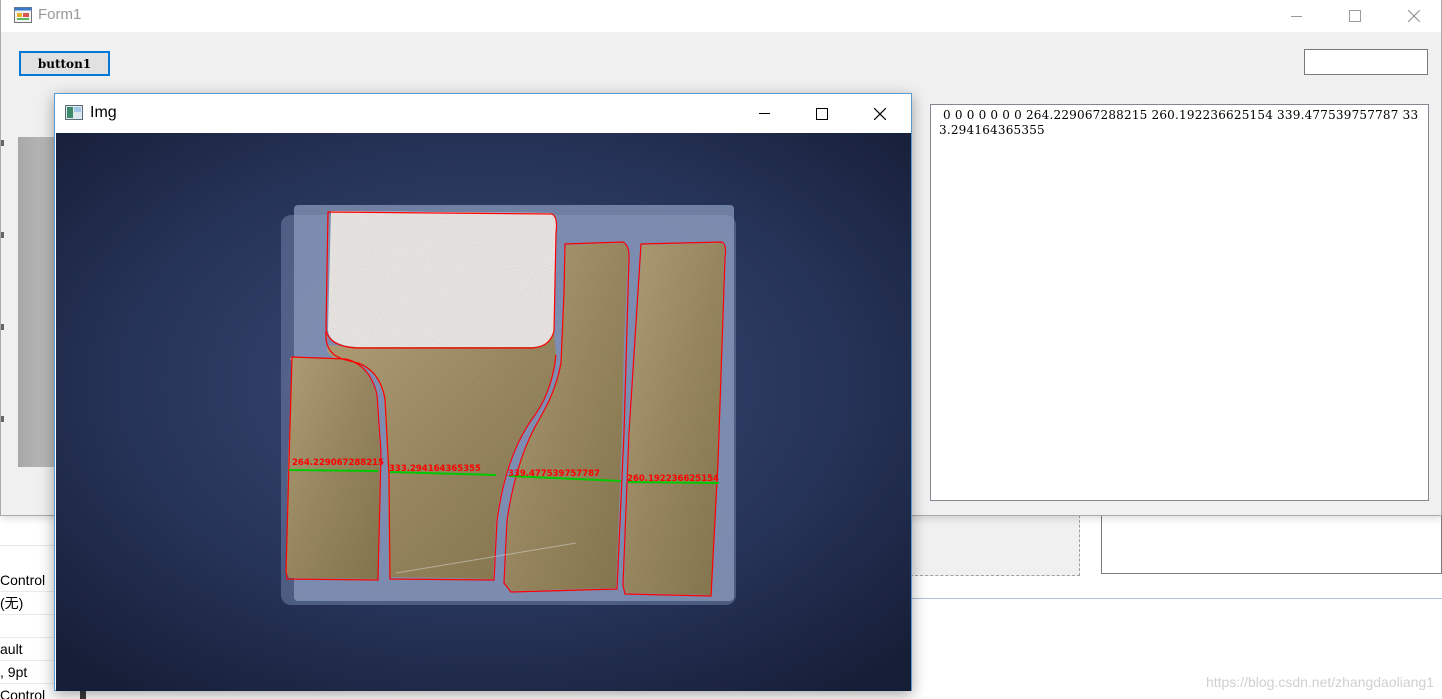 The height and width of the screenshot is (699, 1442). What do you see at coordinates (23, 15) in the screenshot?
I see `winform-app-icon` at bounding box center [23, 15].